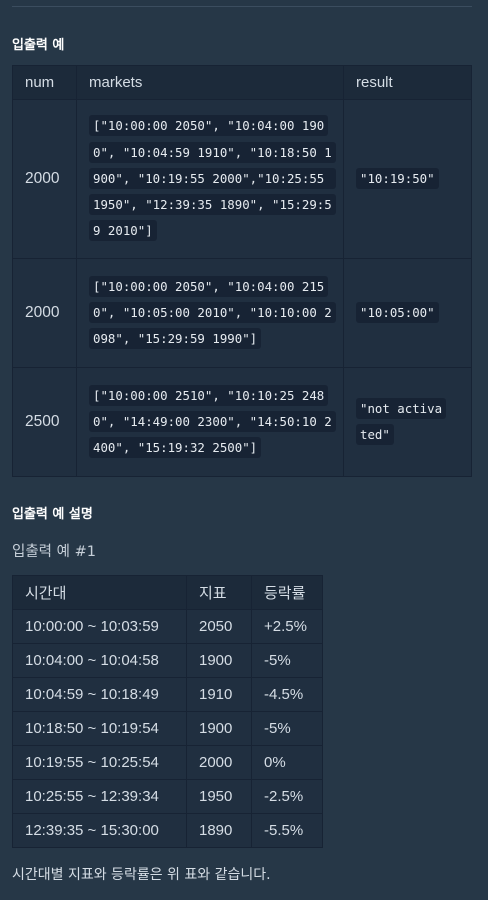  I want to click on table-header-row: num markets result, so click(242, 82).